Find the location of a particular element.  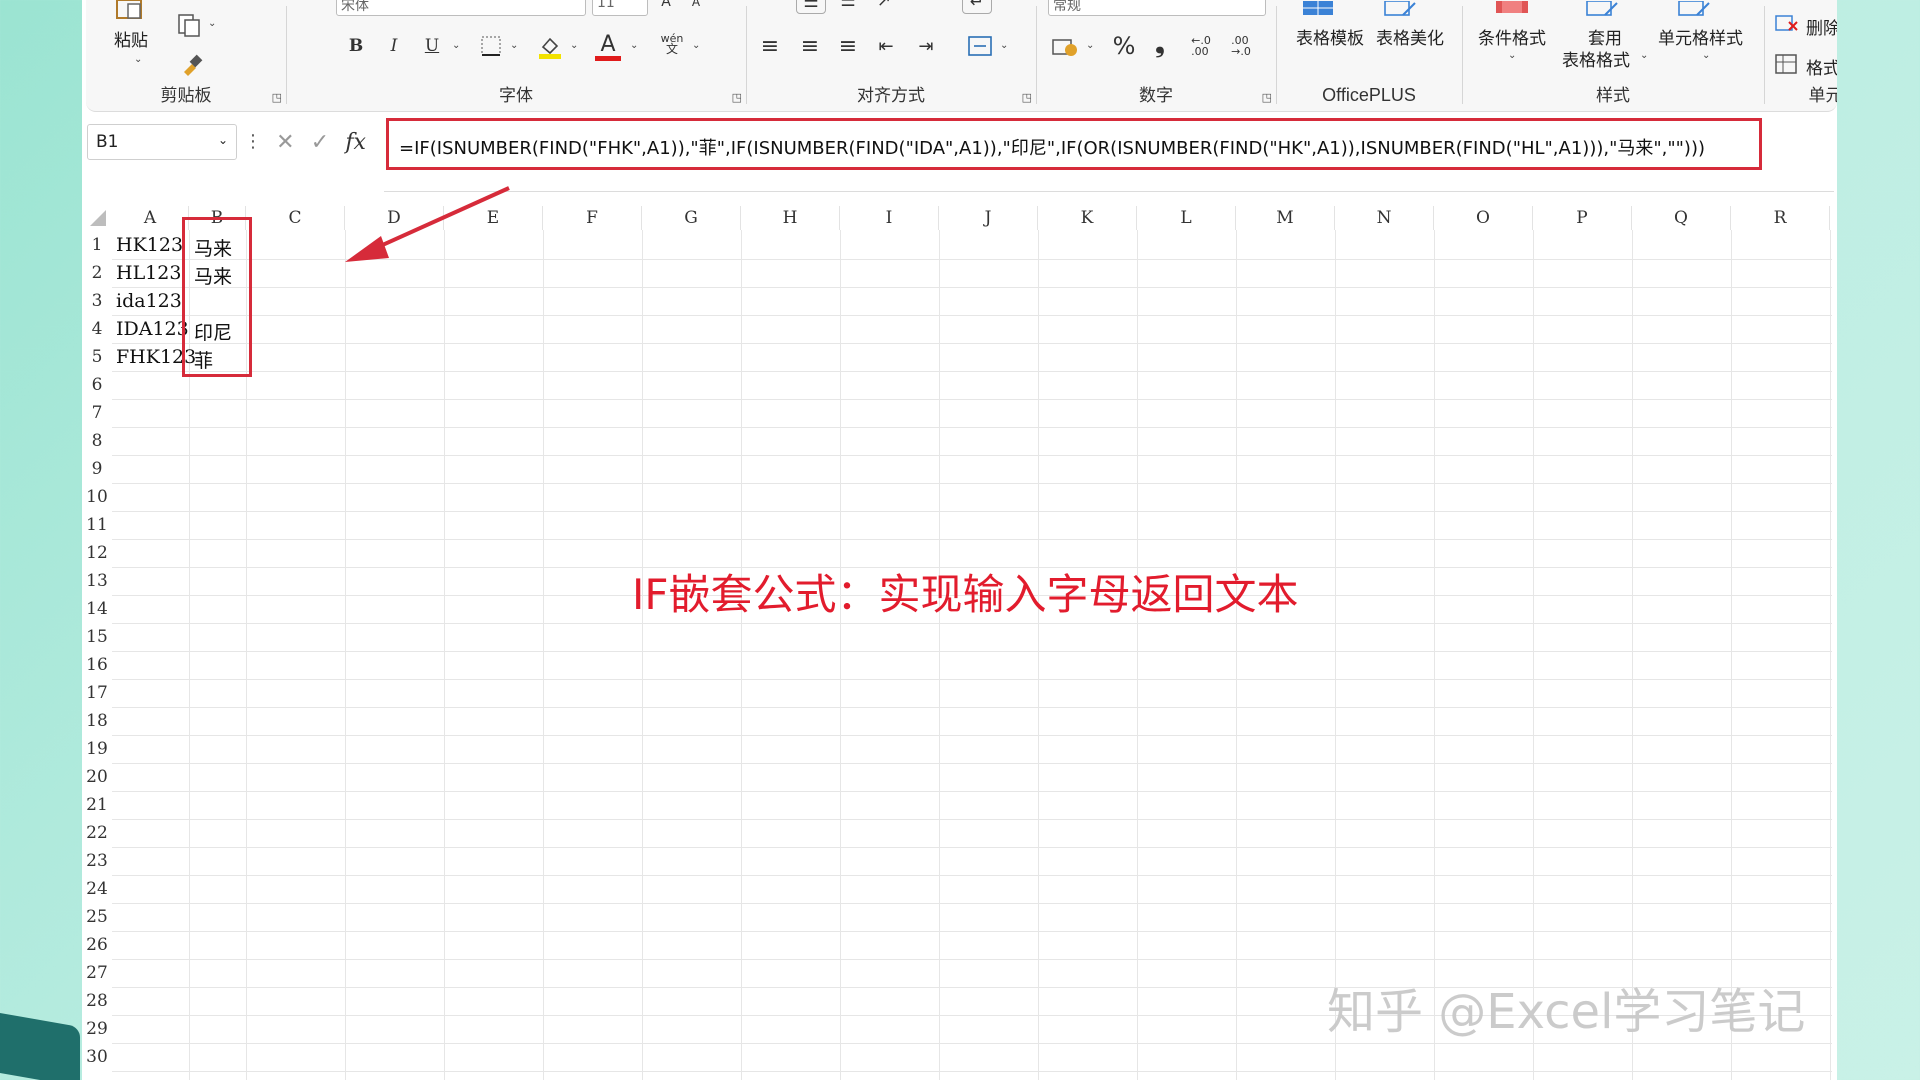

cell-a3: ida123 is located at coordinates (149, 301).